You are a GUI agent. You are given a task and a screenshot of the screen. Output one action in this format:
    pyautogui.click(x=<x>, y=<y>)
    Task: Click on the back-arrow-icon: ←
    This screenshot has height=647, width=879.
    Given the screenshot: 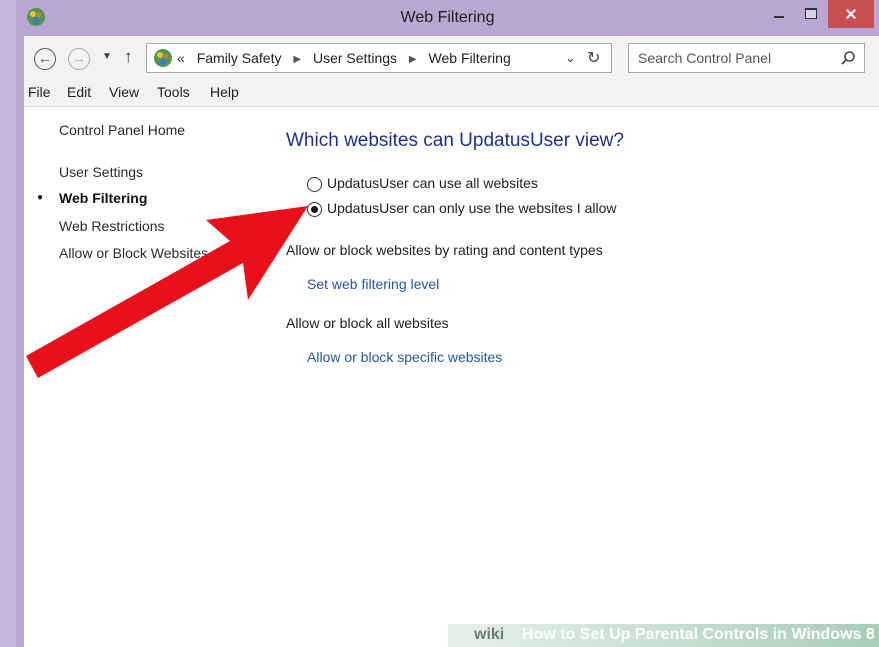 What is the action you would take?
    pyautogui.click(x=45, y=59)
    